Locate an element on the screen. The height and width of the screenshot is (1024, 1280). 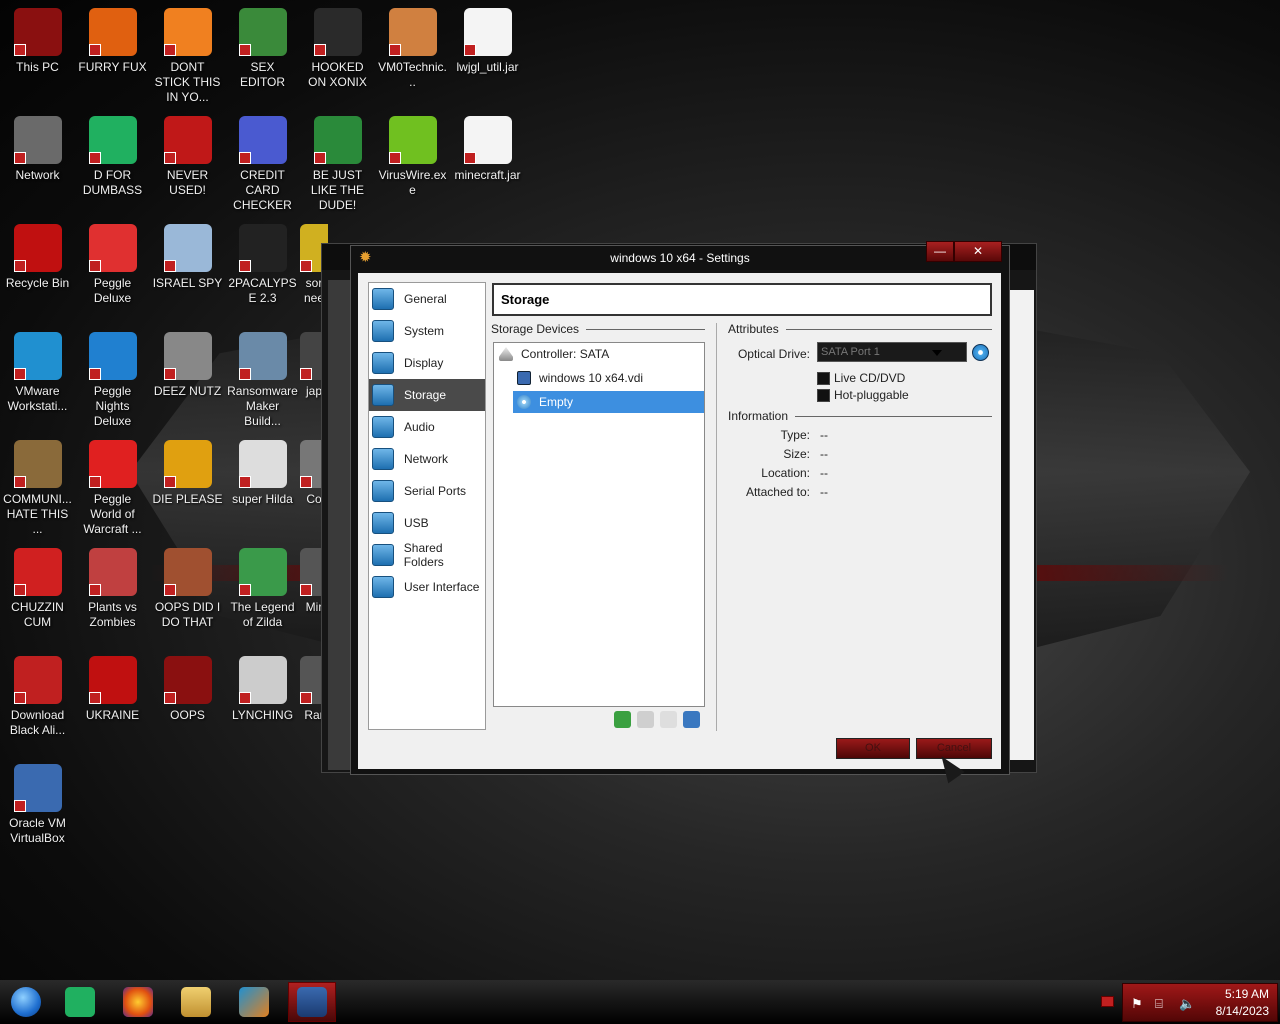
storage-icon is located at coordinates (383, 395).